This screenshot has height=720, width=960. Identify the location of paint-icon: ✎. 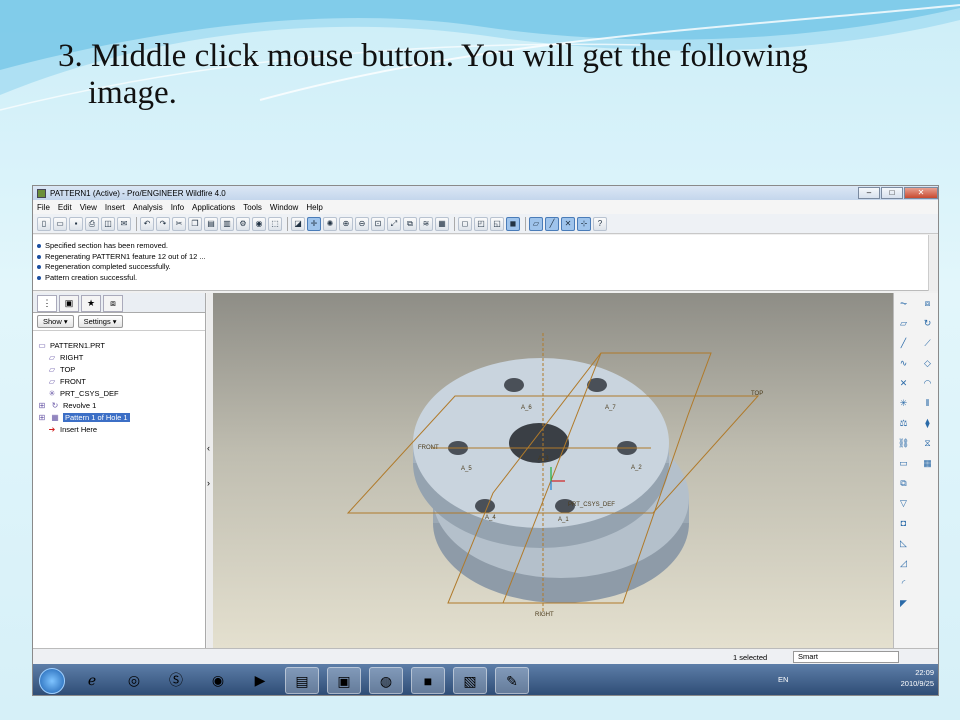
(512, 680).